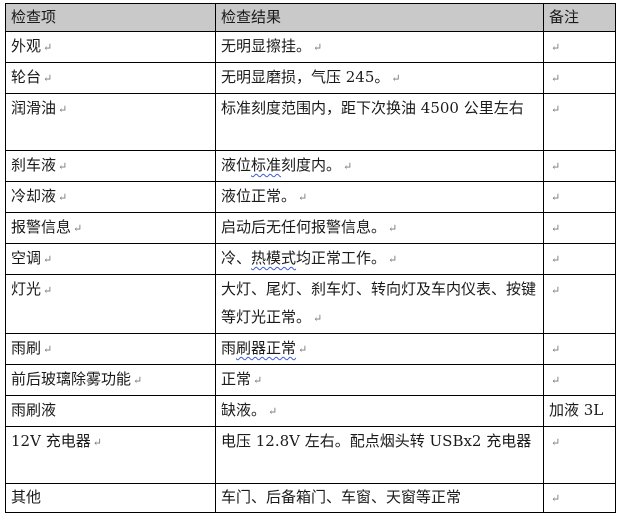 This screenshot has height=517, width=618. Describe the element at coordinates (379, 17) in the screenshot. I see `header-inspection-result: 检查结果` at that location.